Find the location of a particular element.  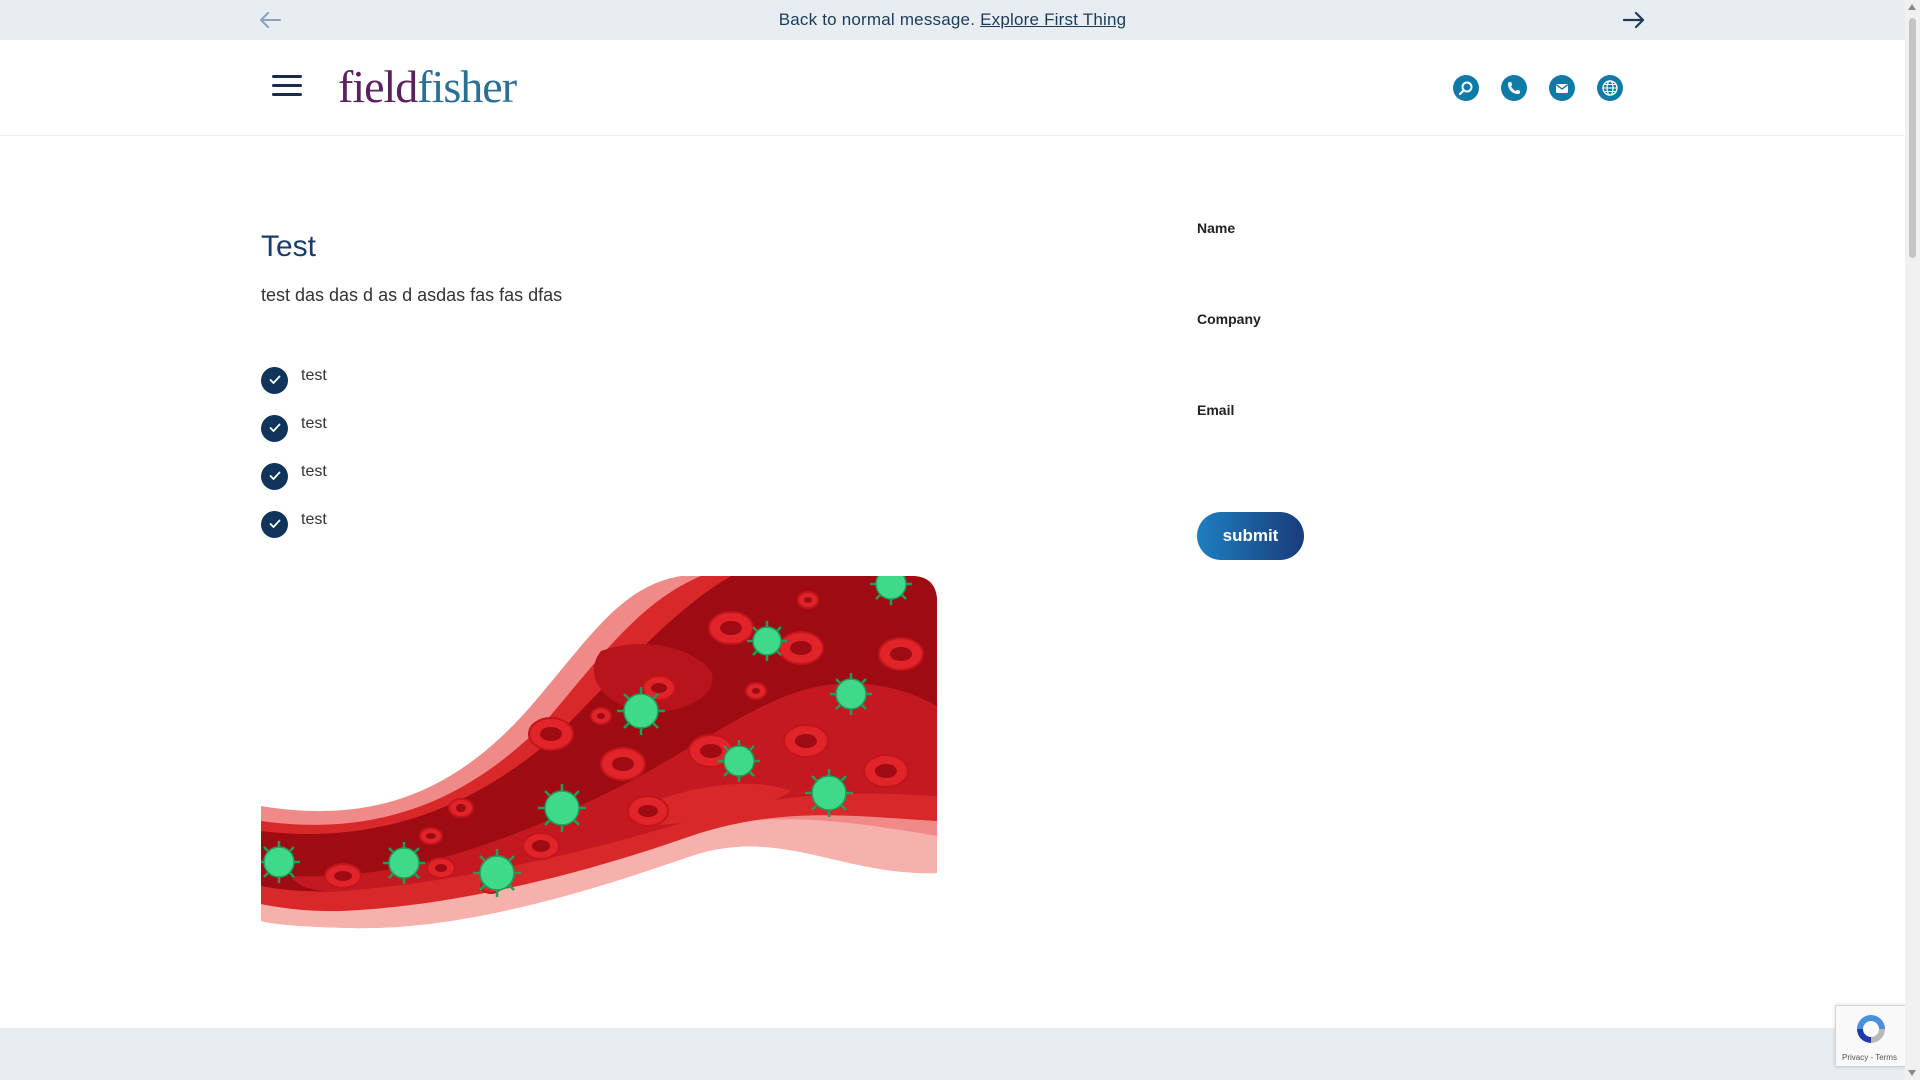

contact-form: Name Company Email is located at coordinates (1397, 356).